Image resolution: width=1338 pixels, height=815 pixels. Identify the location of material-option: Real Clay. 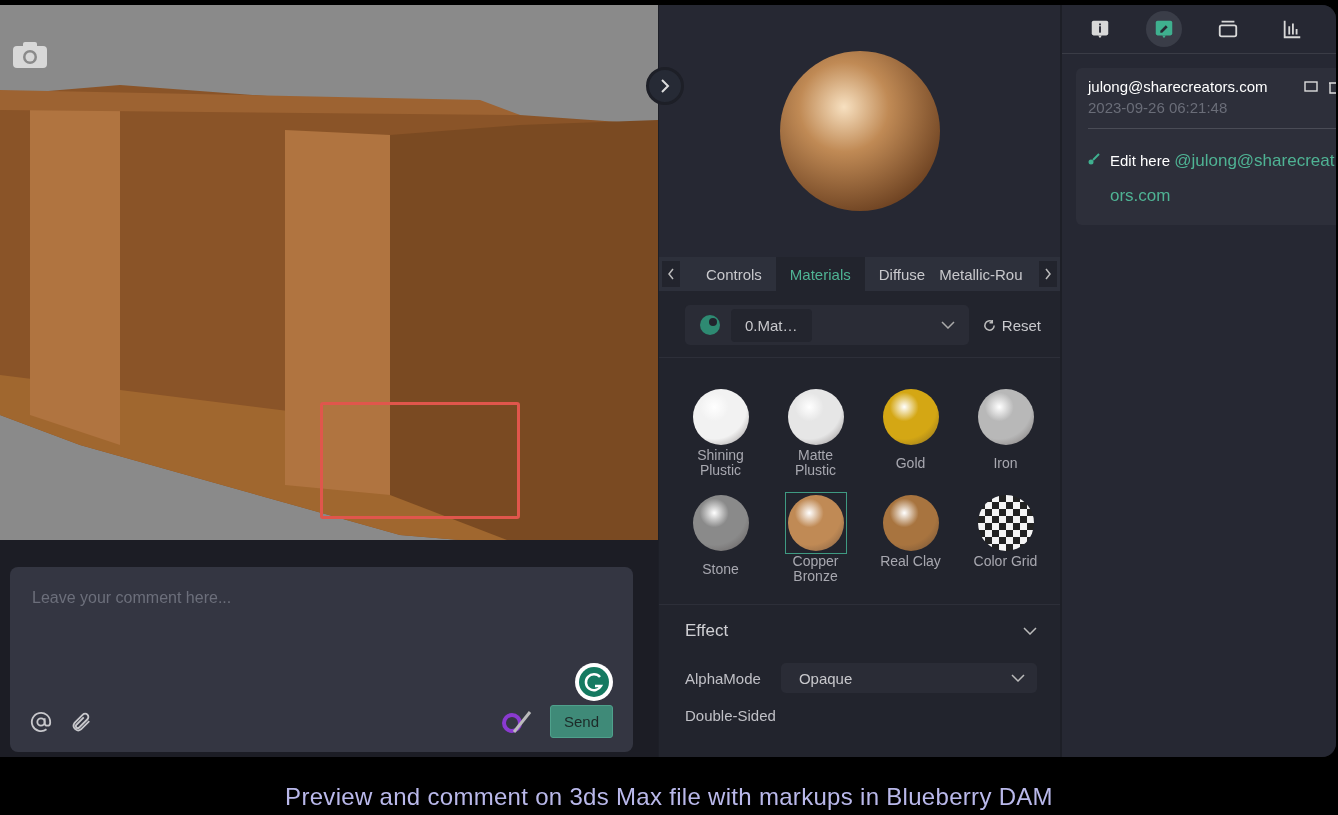
(910, 538).